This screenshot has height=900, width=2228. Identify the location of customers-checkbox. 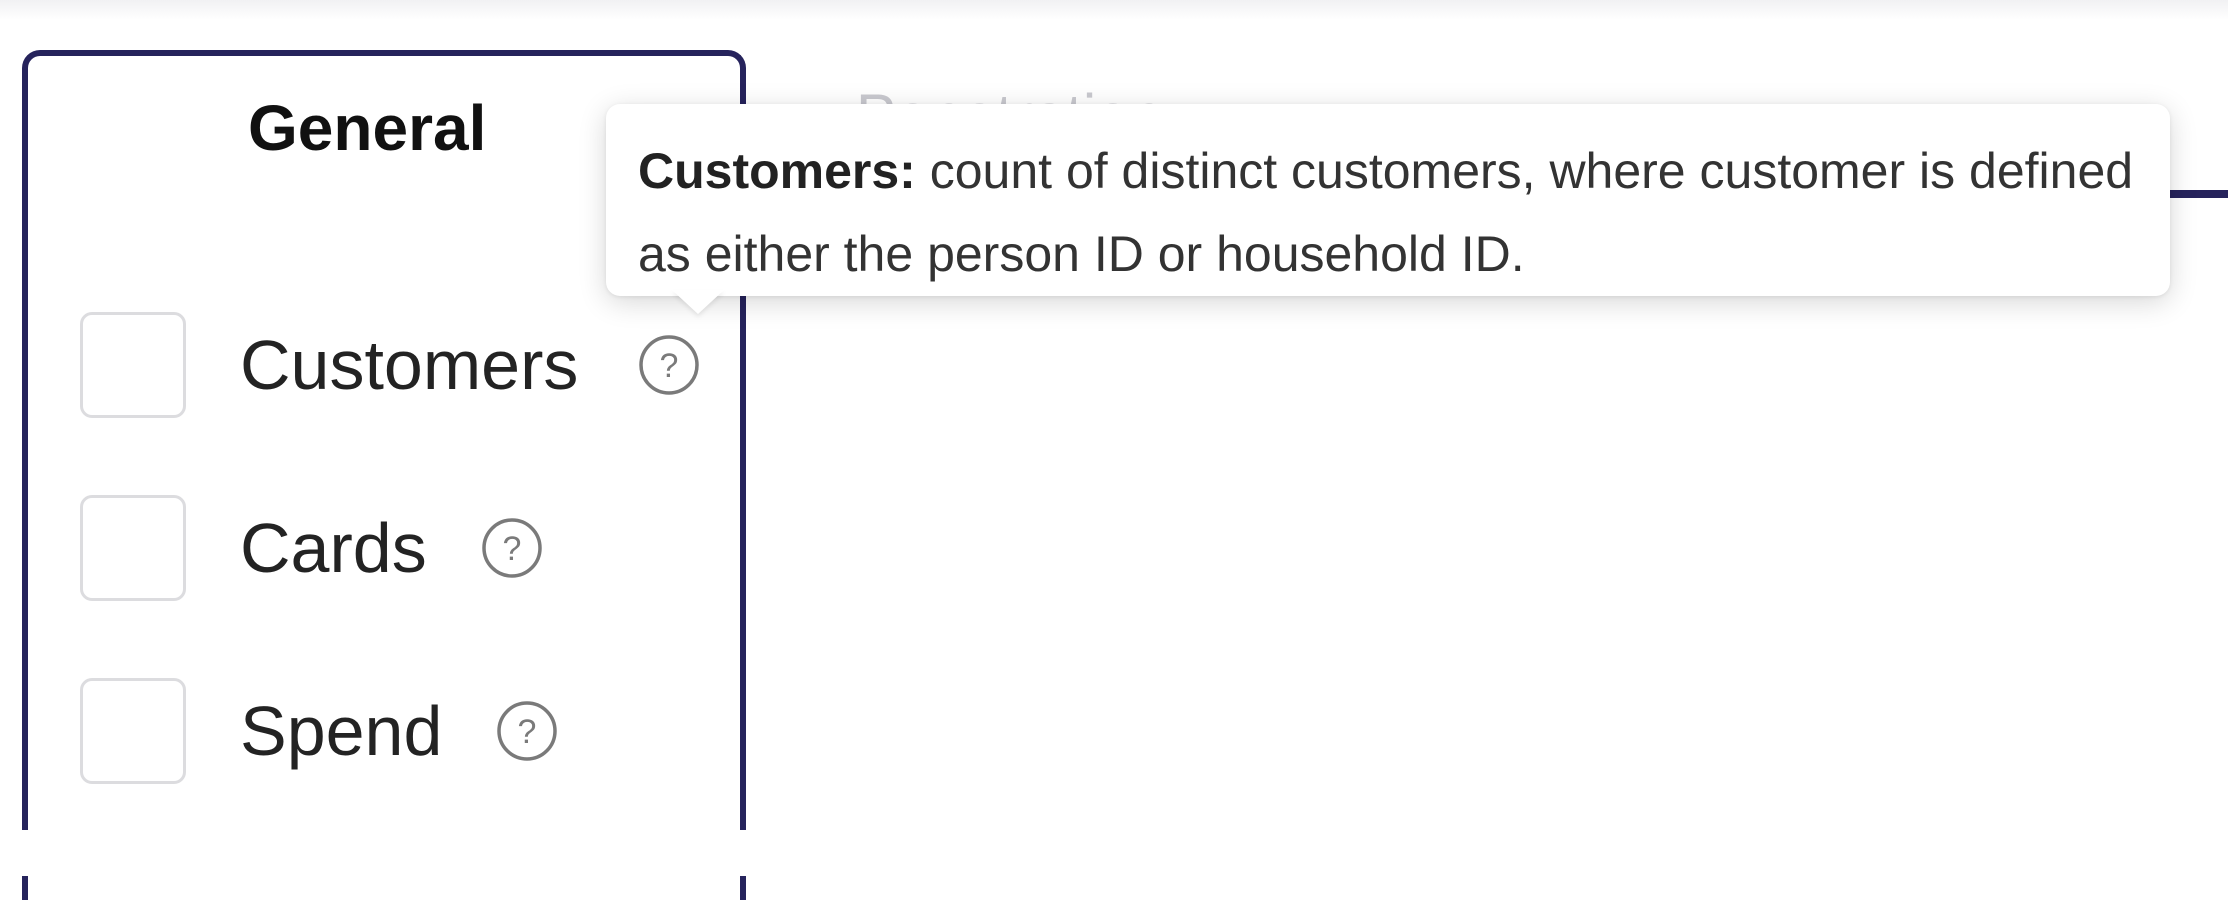
(133, 365).